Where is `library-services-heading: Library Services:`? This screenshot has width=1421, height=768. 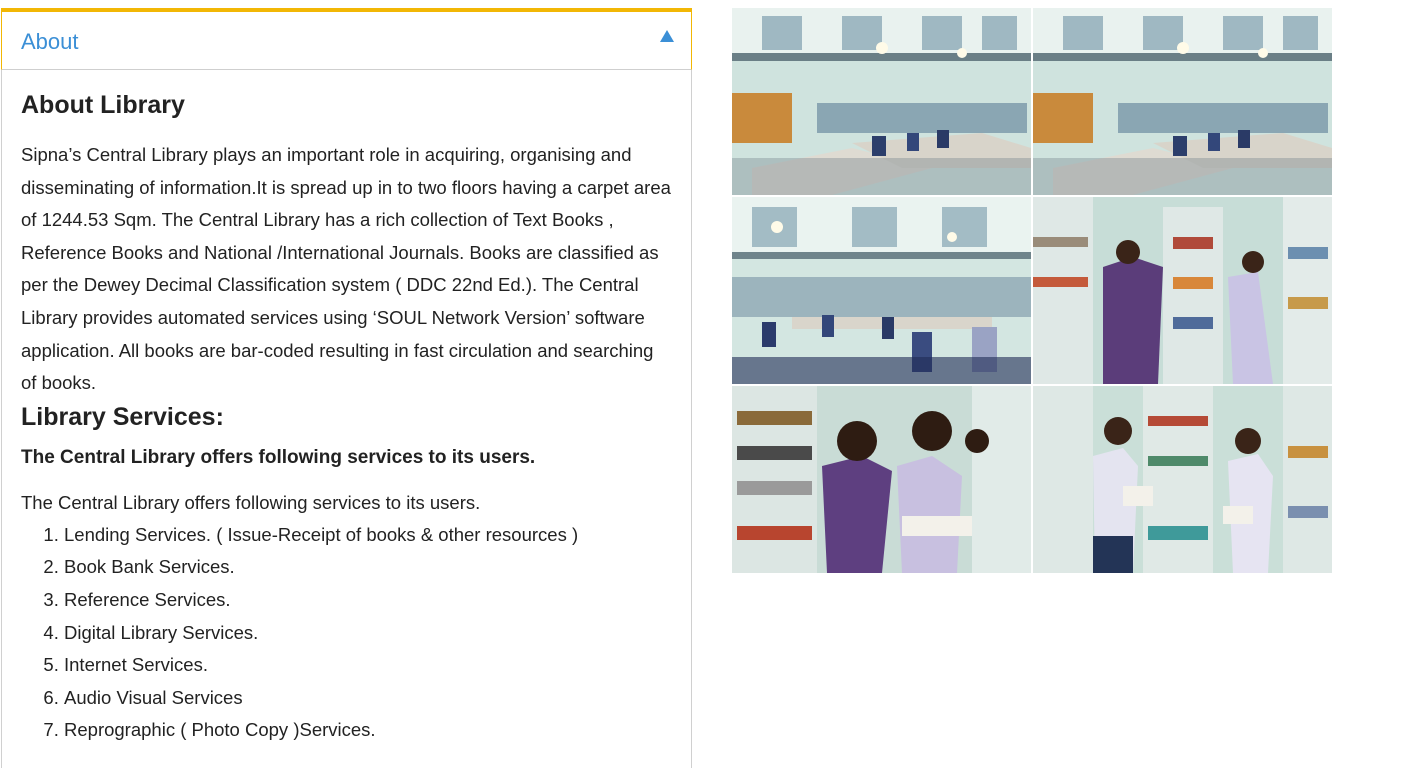 library-services-heading: Library Services: is located at coordinates (122, 416).